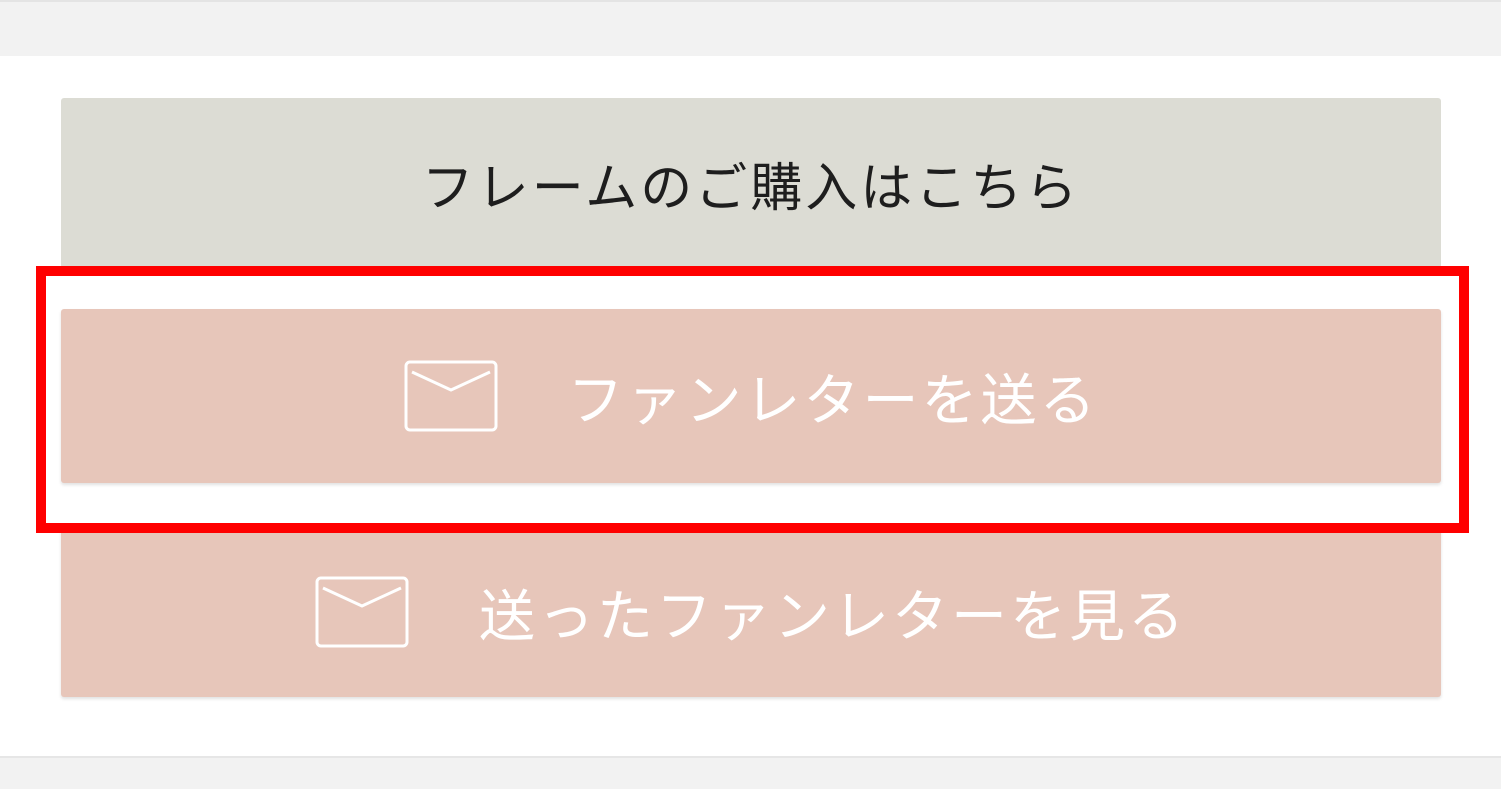 This screenshot has height=789, width=1501. Describe the element at coordinates (751, 188) in the screenshot. I see `frame-purchase-label: フレームのご購入はこちら` at that location.